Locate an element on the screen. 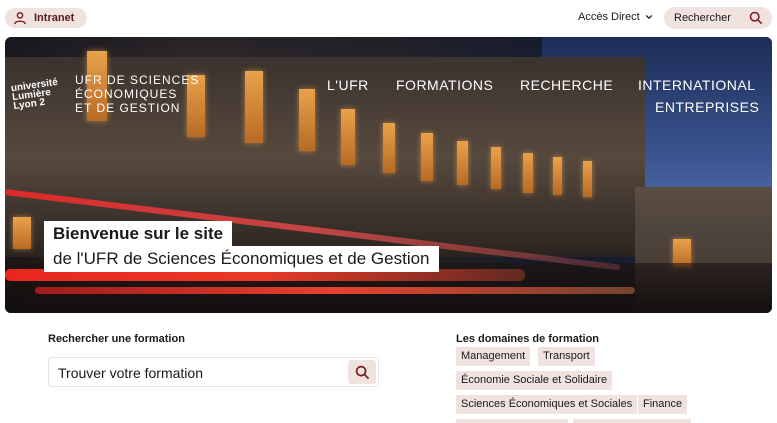  nav-item-international: INTERNATIONAL is located at coordinates (696, 85).